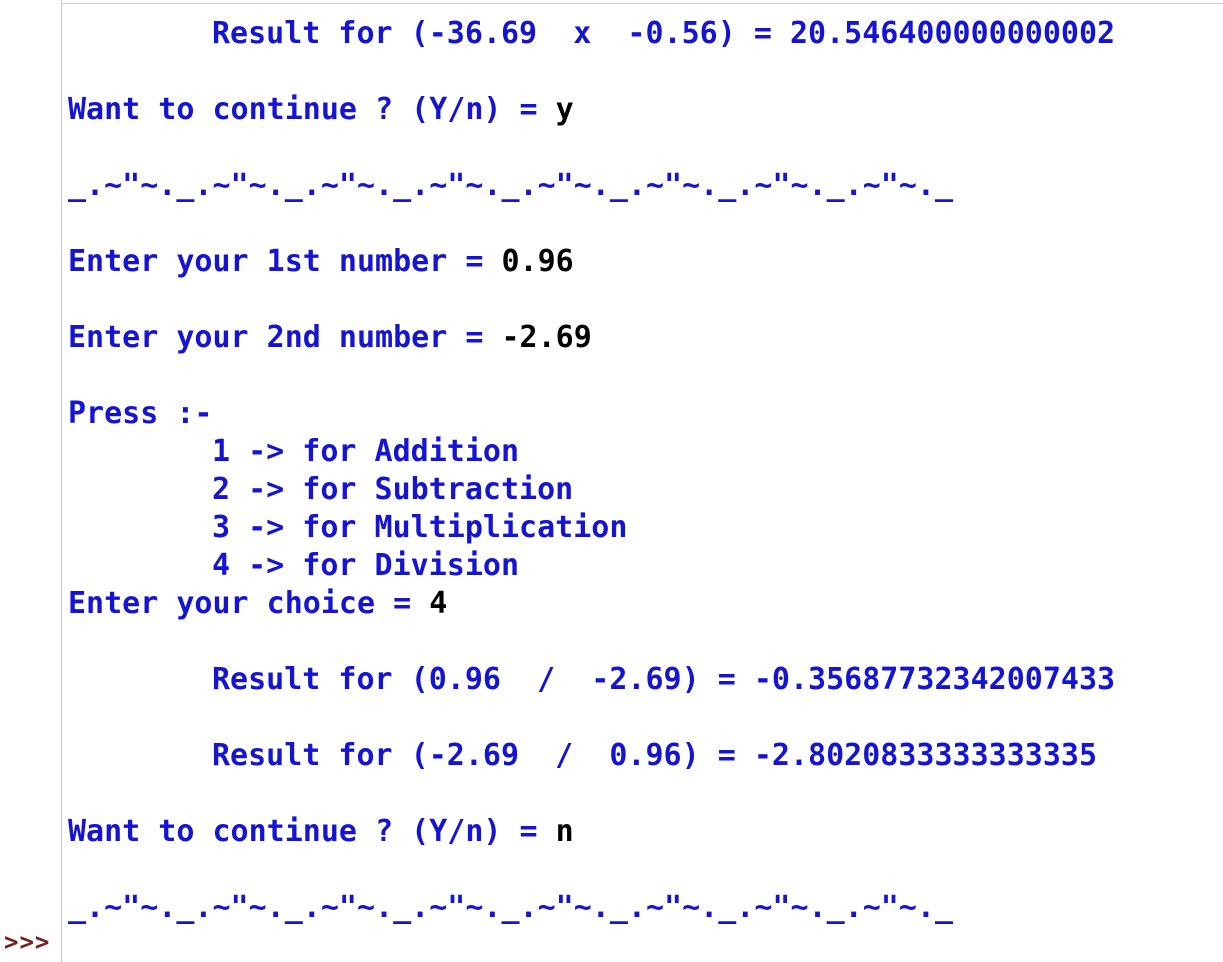  What do you see at coordinates (321, 110) in the screenshot?
I see `continue-prompt-line: Want to continue ? (Y/n) = y` at bounding box center [321, 110].